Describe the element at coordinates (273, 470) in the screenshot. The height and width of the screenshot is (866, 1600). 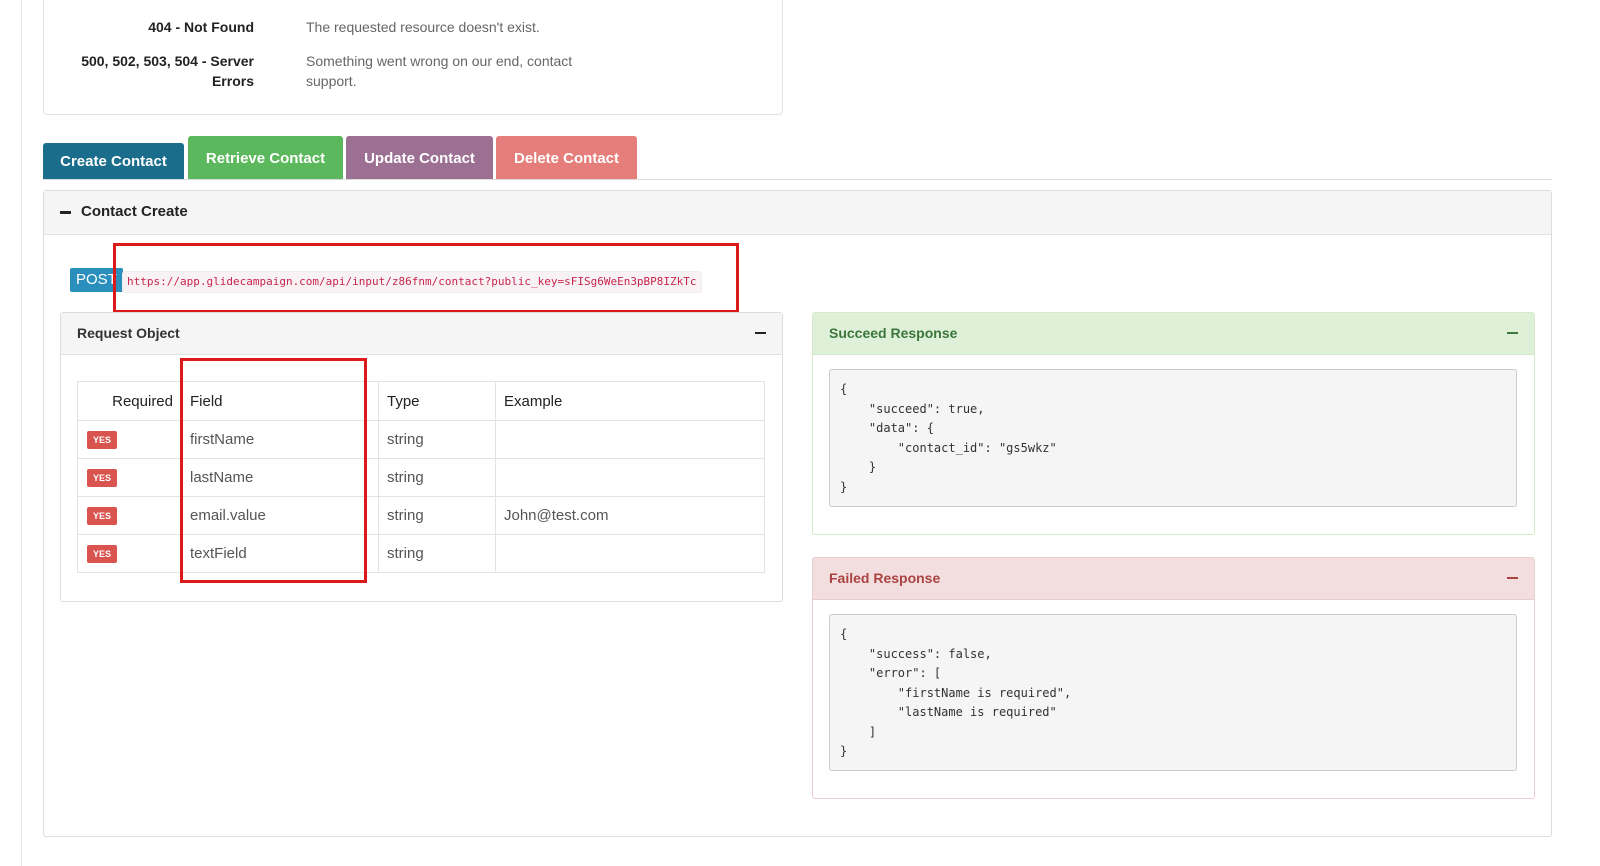
I see `field-column-highlight-box` at that location.